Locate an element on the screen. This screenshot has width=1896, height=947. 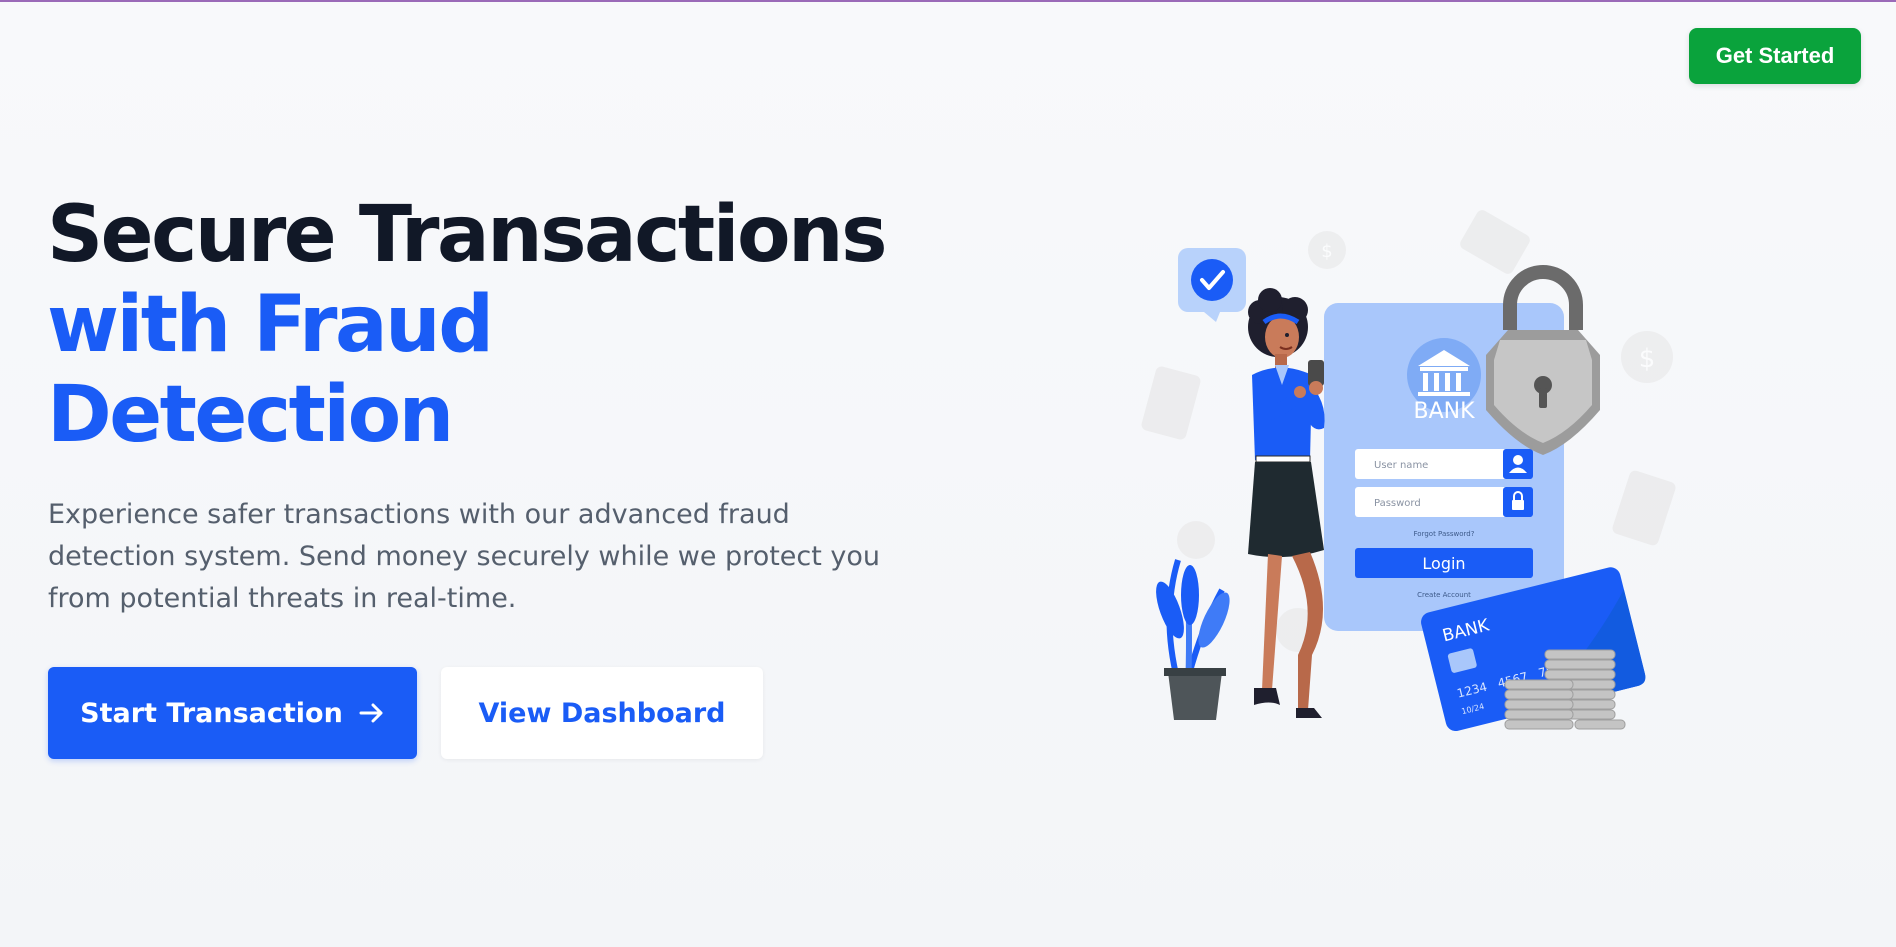
arrow-right-icon is located at coordinates (371, 713).